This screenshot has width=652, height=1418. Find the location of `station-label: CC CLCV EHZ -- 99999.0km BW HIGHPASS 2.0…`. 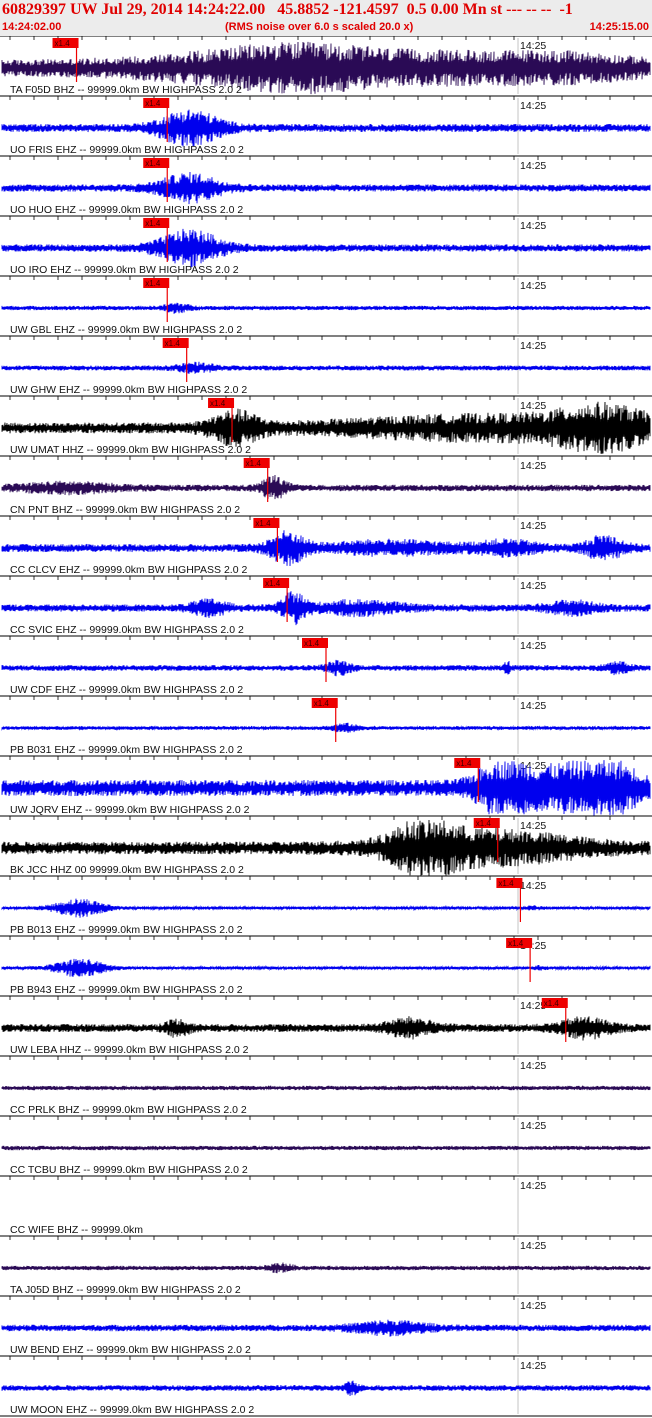

station-label: CC CLCV EHZ -- 99999.0km BW HIGHPASS 2.0… is located at coordinates (128, 570).